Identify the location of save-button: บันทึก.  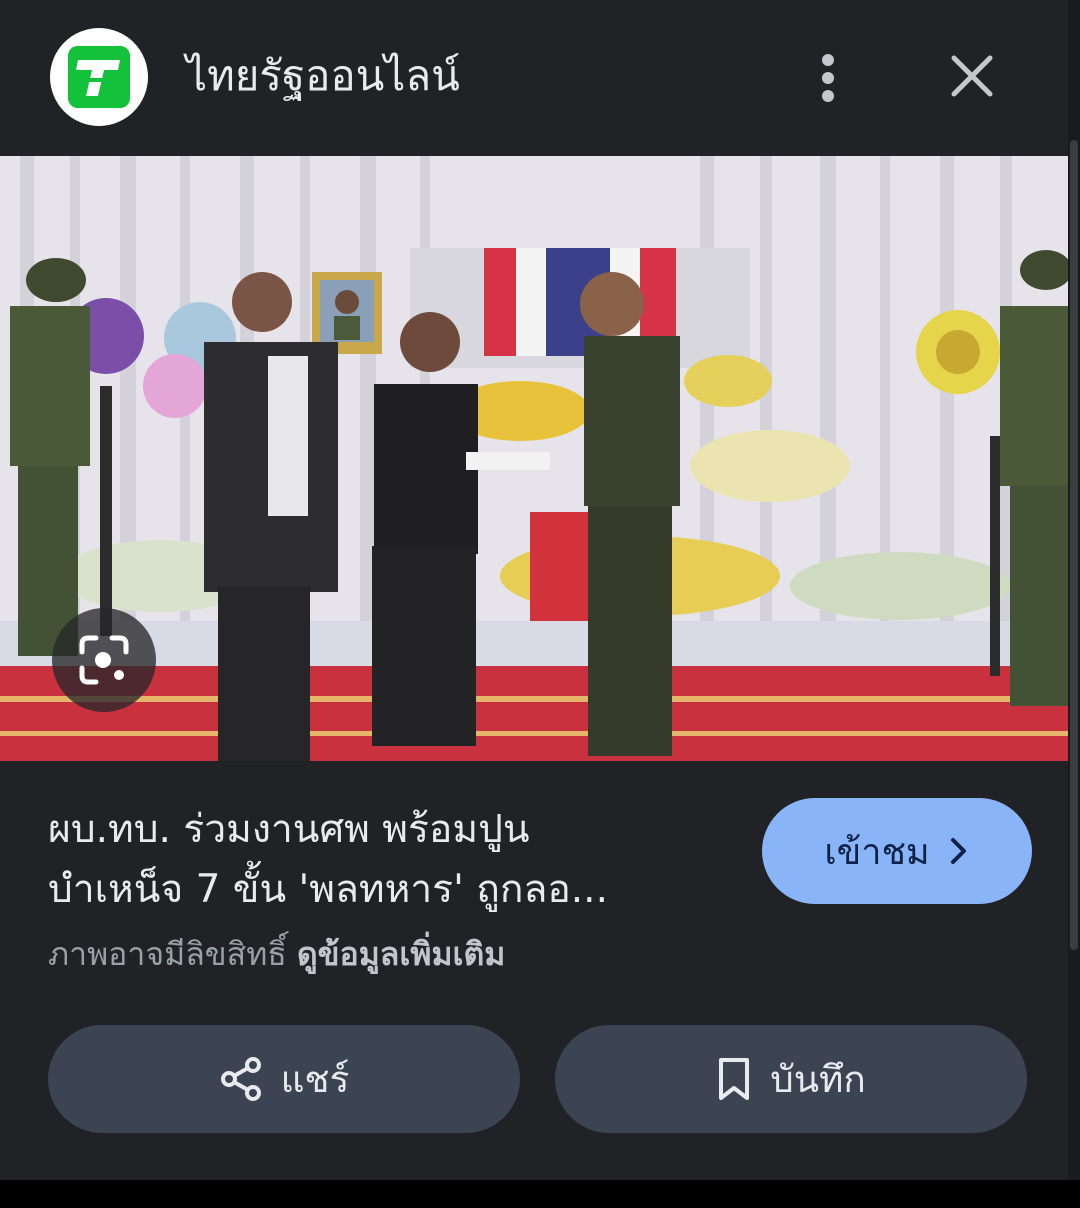
(791, 1079).